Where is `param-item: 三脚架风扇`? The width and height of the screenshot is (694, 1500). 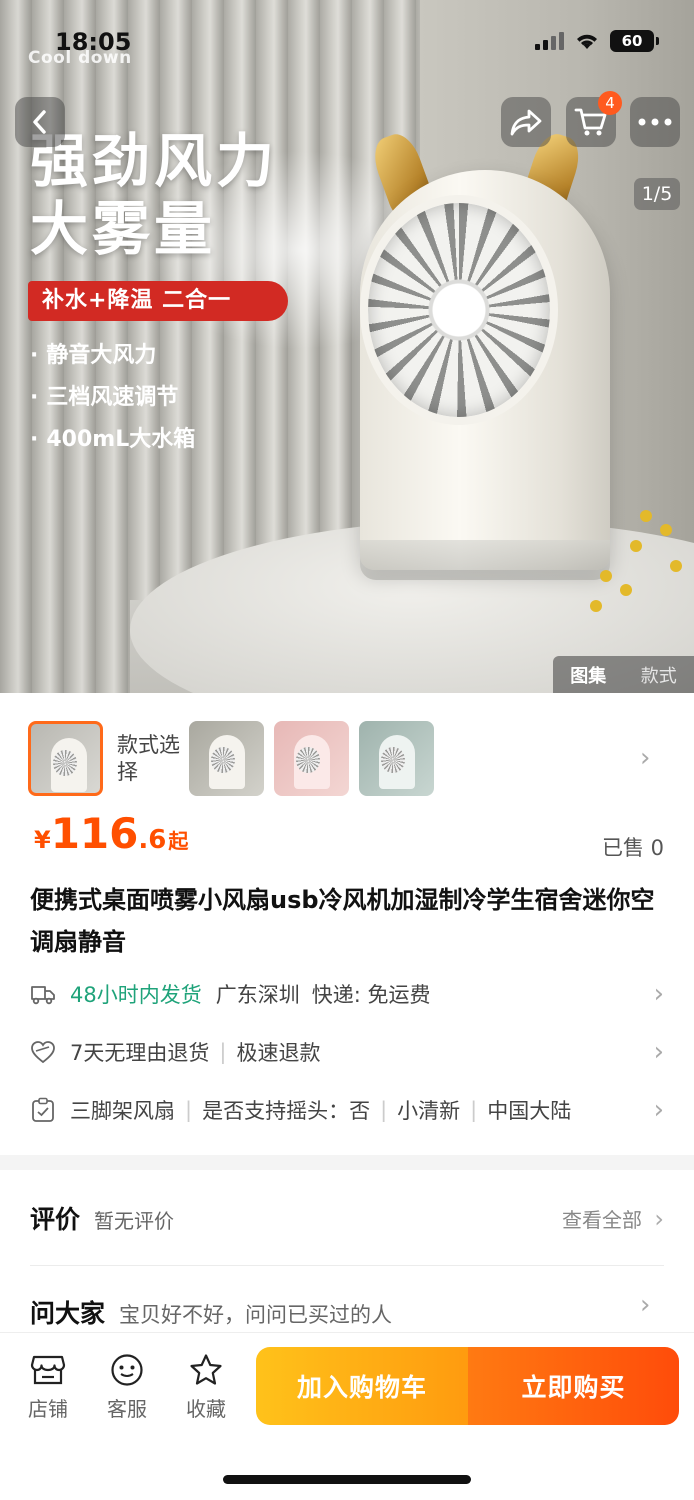 param-item: 三脚架风扇 is located at coordinates (122, 1111).